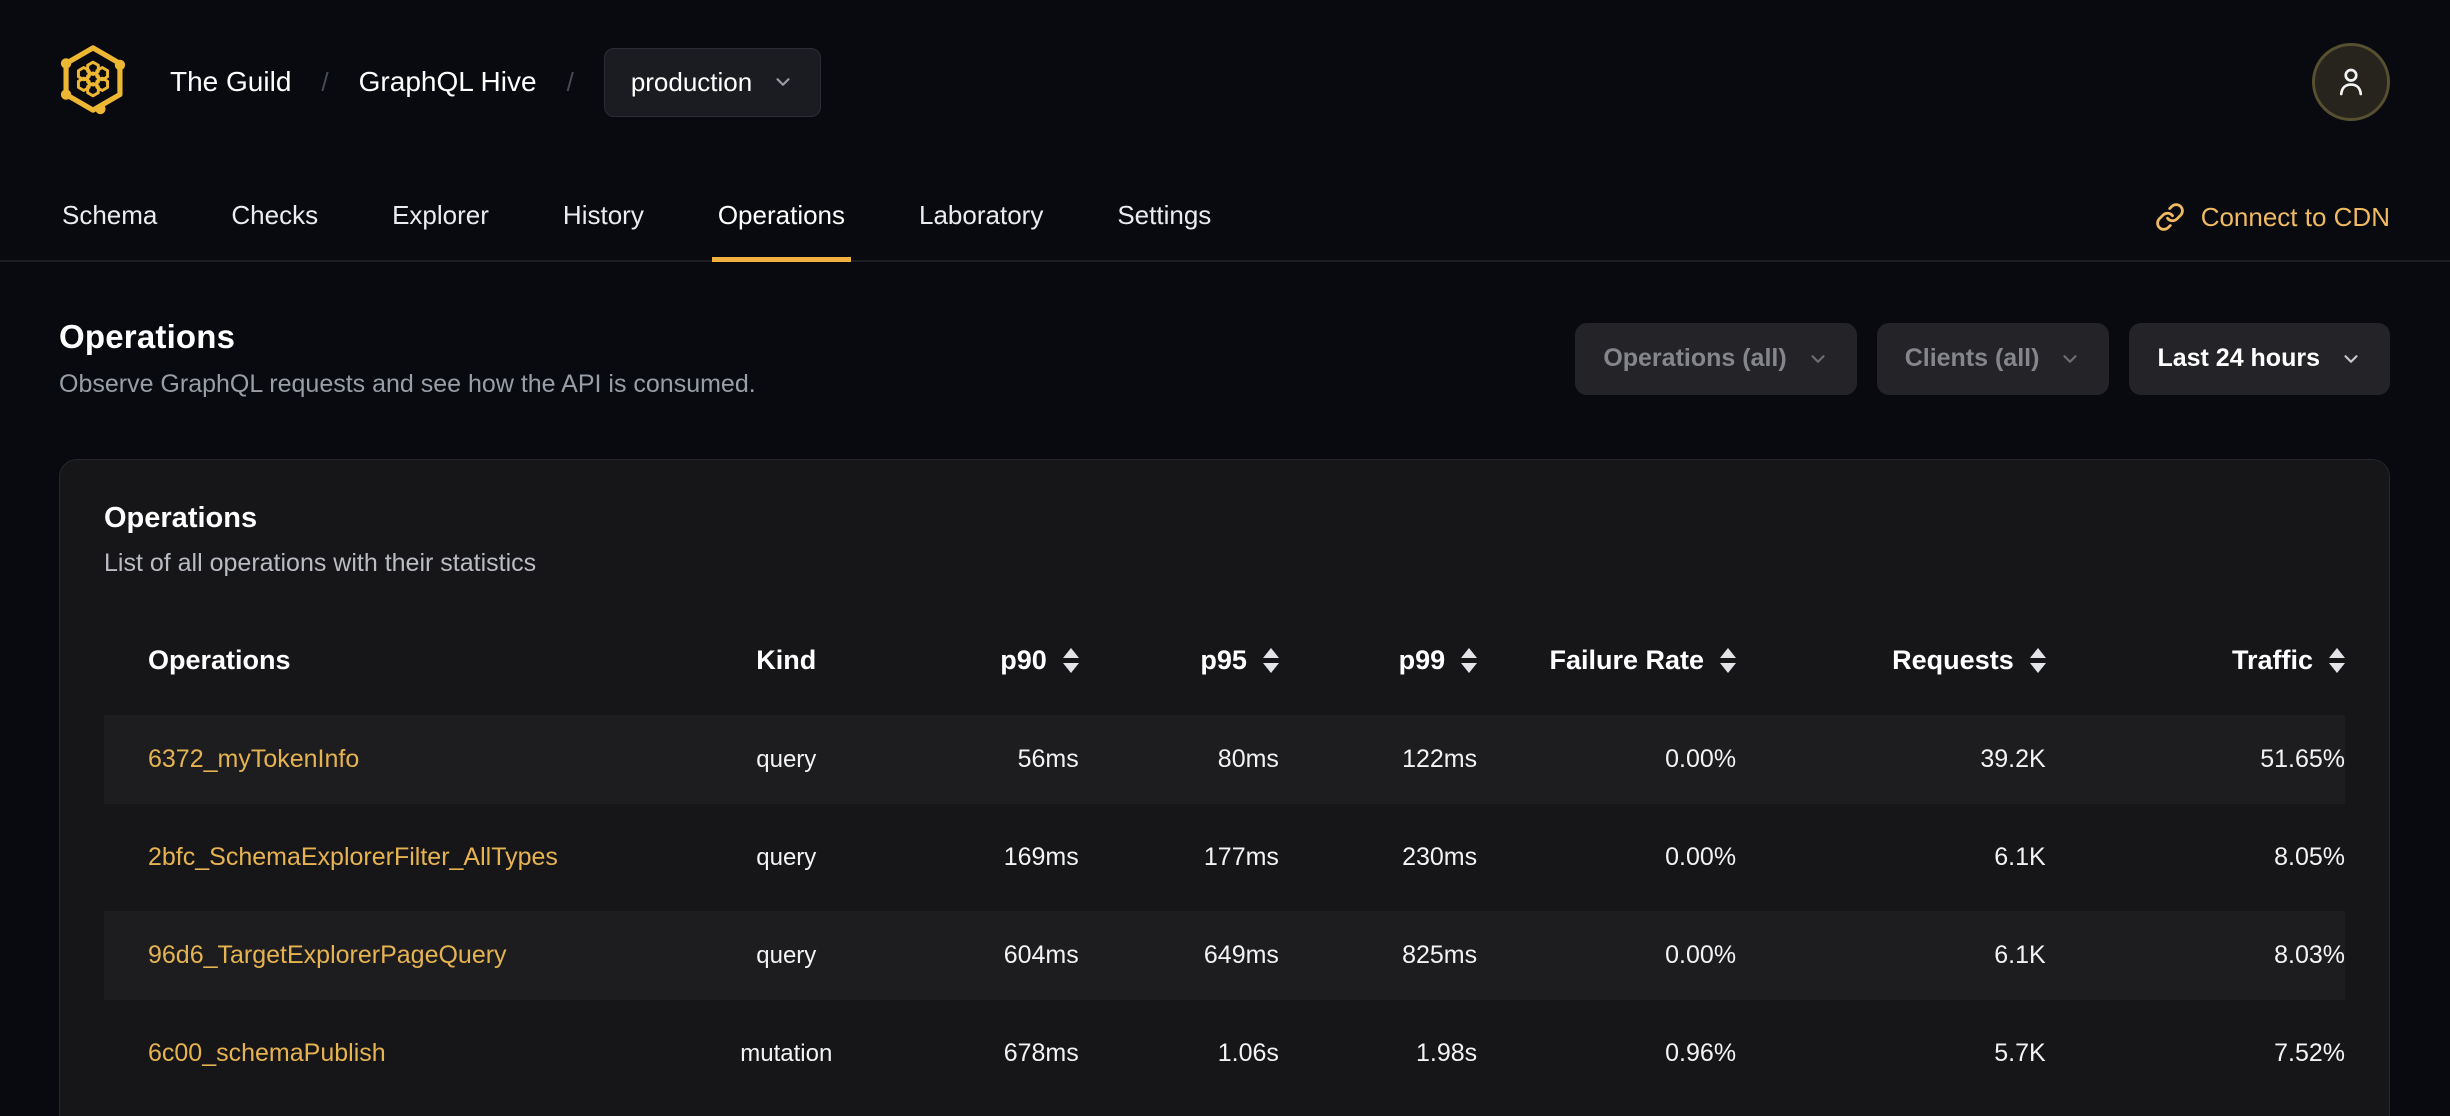  Describe the element at coordinates (781, 218) in the screenshot. I see `tab-operations: Operations` at that location.